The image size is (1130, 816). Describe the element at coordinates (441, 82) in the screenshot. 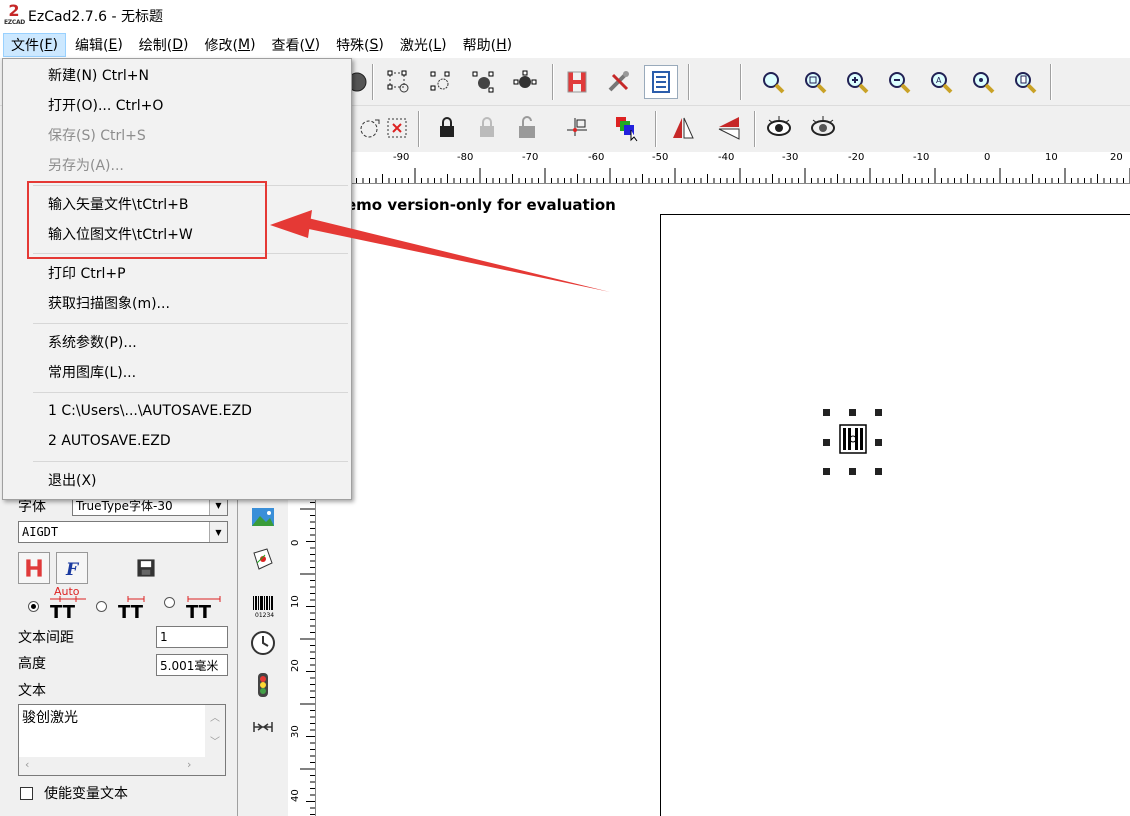

I see `node-align-icon` at that location.